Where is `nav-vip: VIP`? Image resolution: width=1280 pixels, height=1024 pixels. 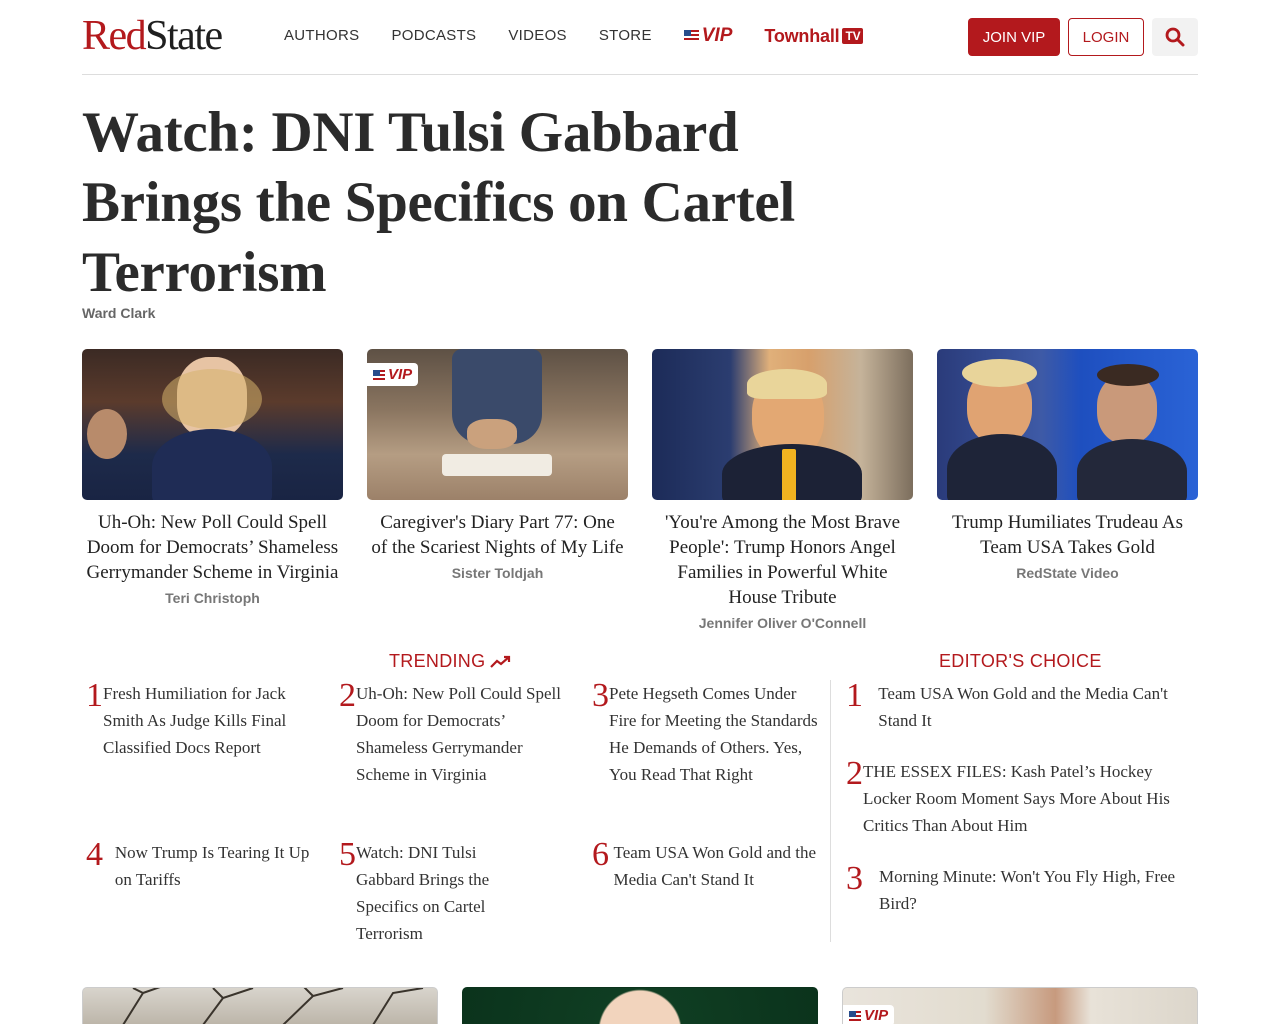
nav-vip: VIP is located at coordinates (708, 36).